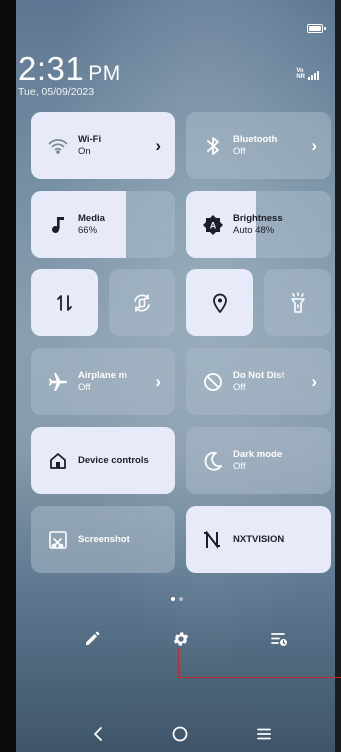 Image resolution: width=341 pixels, height=752 pixels. I want to click on wifi-tile: Wi-Fi On ›, so click(103, 145).